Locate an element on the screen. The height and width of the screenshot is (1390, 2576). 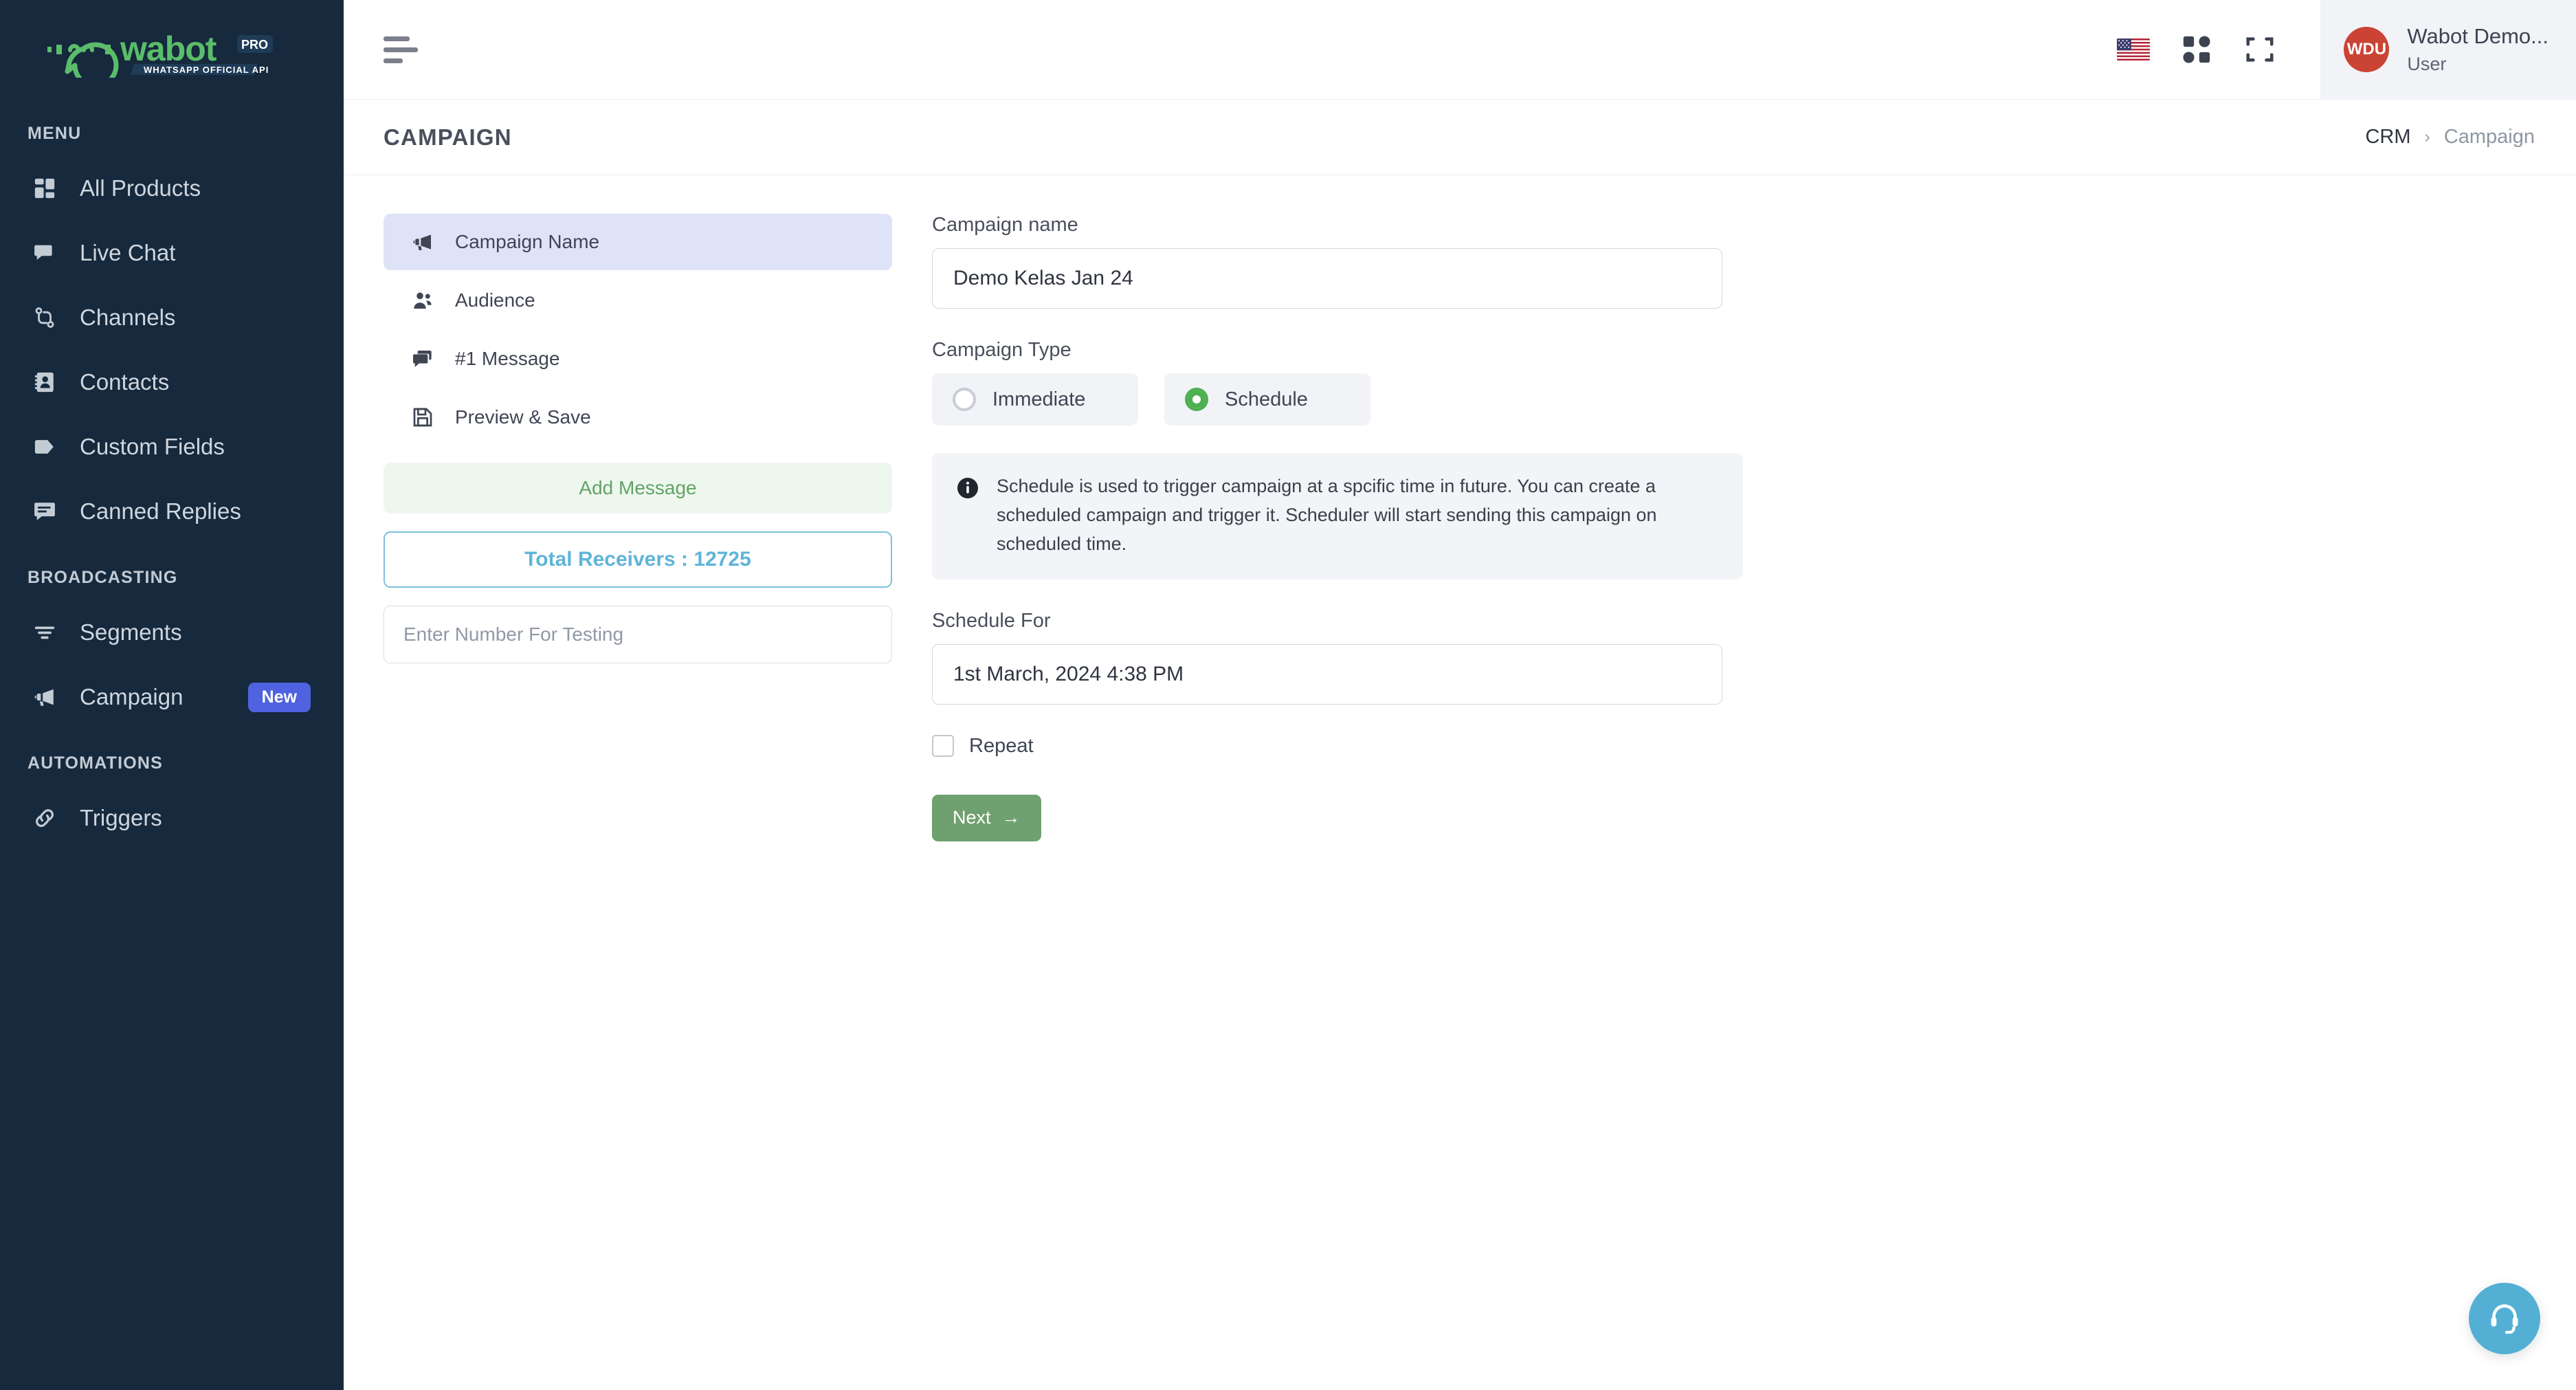
next-button-label: Next is located at coordinates (972, 817).